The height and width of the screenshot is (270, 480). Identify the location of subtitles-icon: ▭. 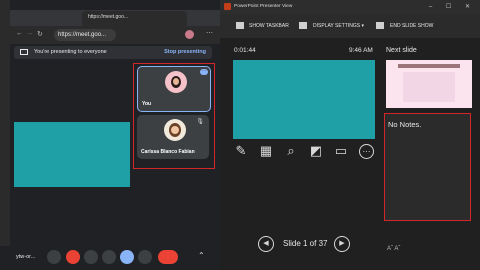
(341, 151).